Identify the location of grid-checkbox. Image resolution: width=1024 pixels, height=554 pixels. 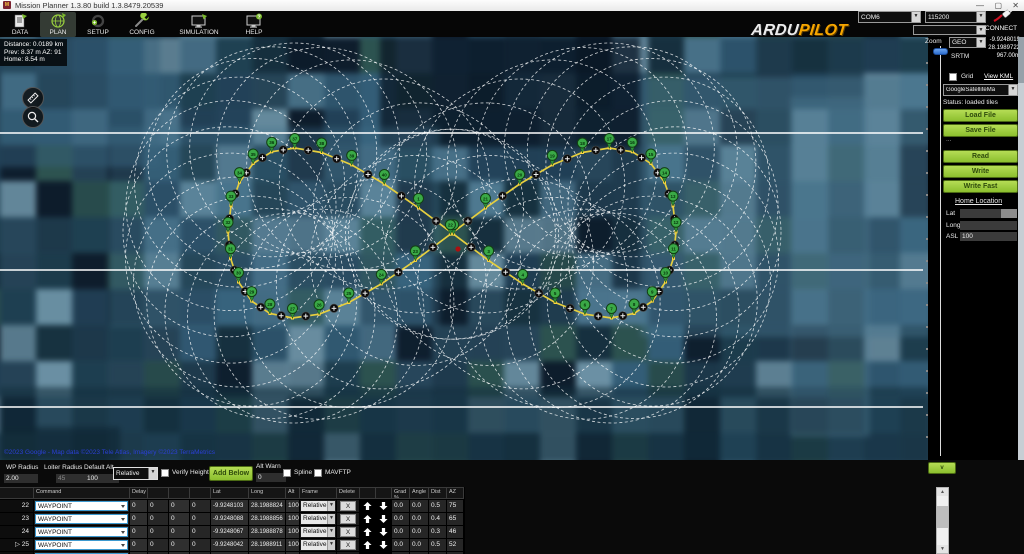
(953, 77).